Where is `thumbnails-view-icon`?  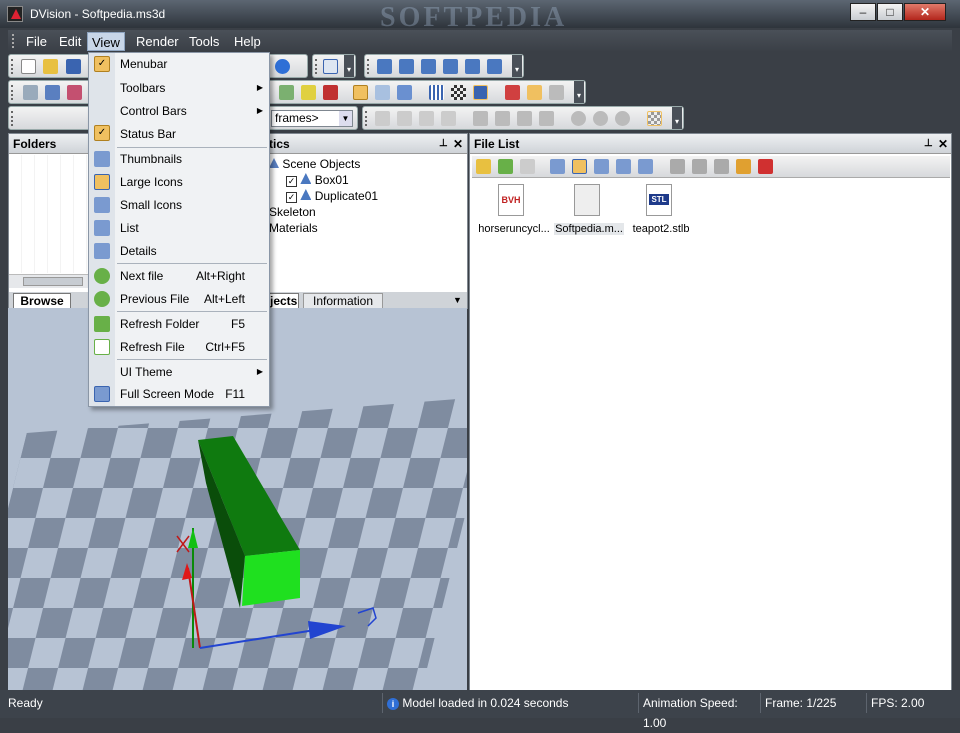
thumbnails-view-icon is located at coordinates (557, 166).